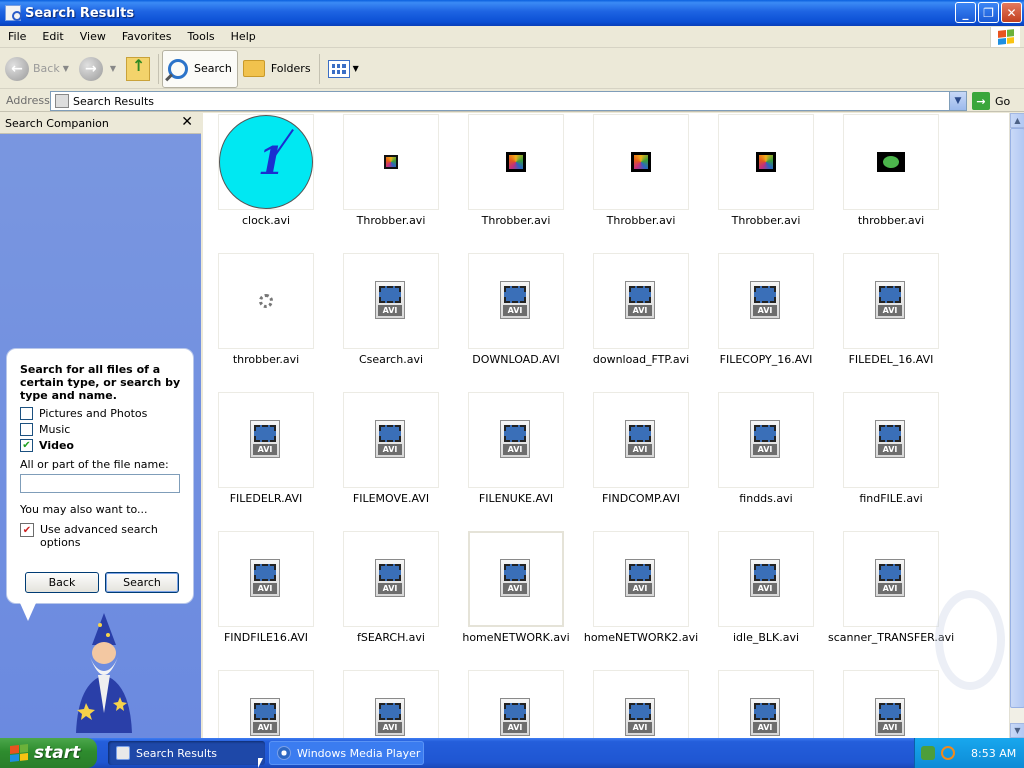 This screenshot has height=768, width=1024. What do you see at coordinates (100, 536) in the screenshot?
I see `advanced-search-link: ✔ Use advanced search options` at bounding box center [100, 536].